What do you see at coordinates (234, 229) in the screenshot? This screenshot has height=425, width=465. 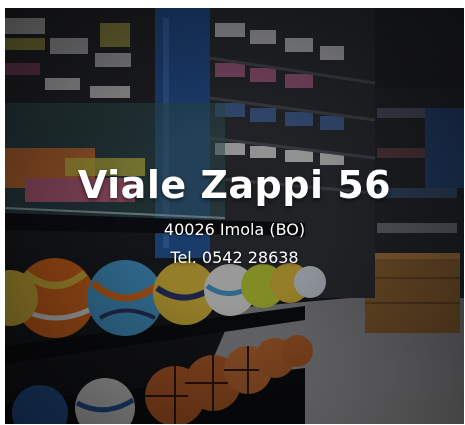 I see `city-line: 40026 Imola (BO)` at bounding box center [234, 229].